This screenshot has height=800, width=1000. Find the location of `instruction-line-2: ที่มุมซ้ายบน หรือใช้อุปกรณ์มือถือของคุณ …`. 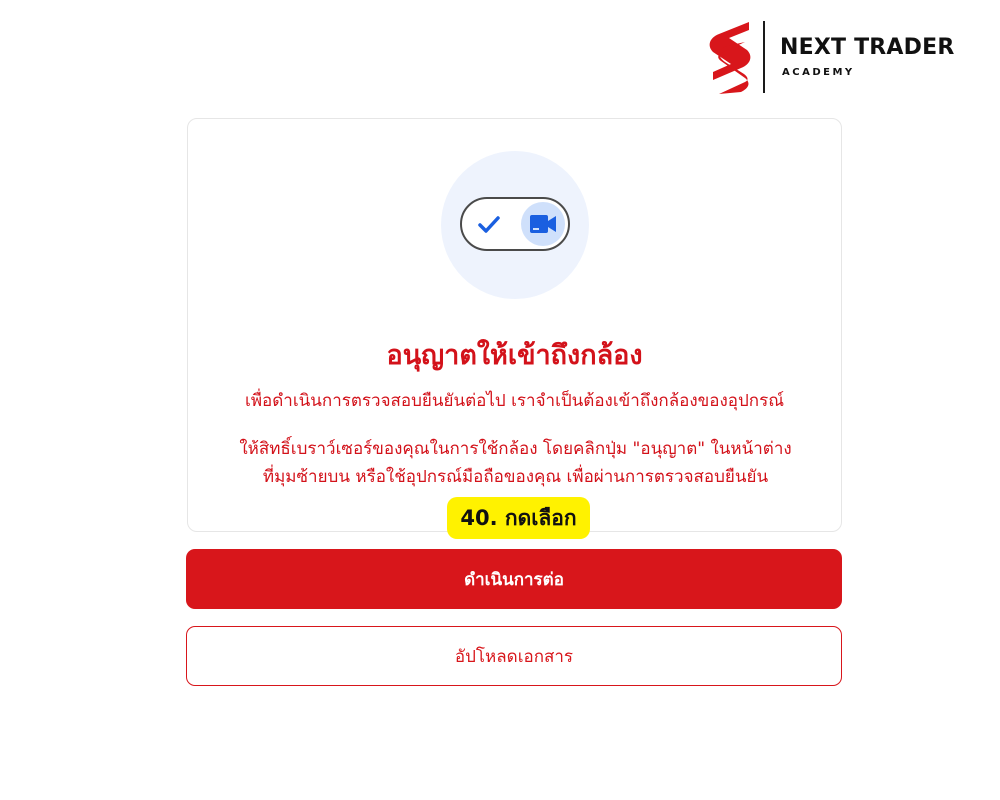

instruction-line-2: ที่มุมซ้ายบน หรือใช้อุปกรณ์มือถือของคุณ … is located at coordinates (515, 477).